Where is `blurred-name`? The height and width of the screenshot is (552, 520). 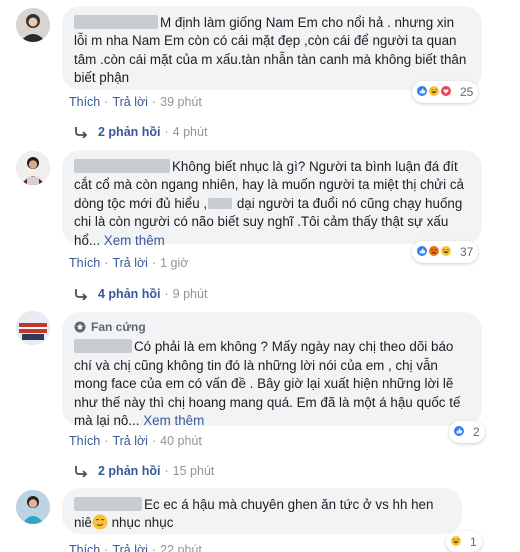 blurred-name is located at coordinates (220, 203).